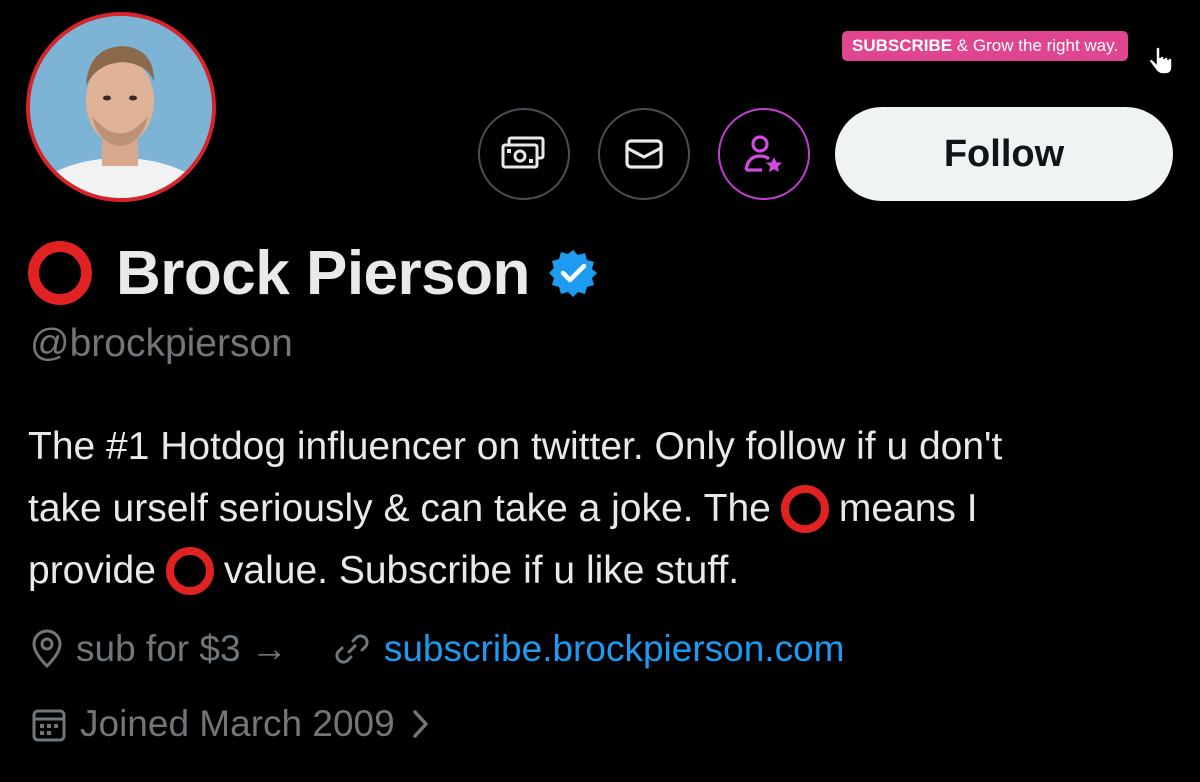 The image size is (1200, 782). Describe the element at coordinates (902, 45) in the screenshot. I see `promo-strong-text: SUBSCRIBE` at that location.